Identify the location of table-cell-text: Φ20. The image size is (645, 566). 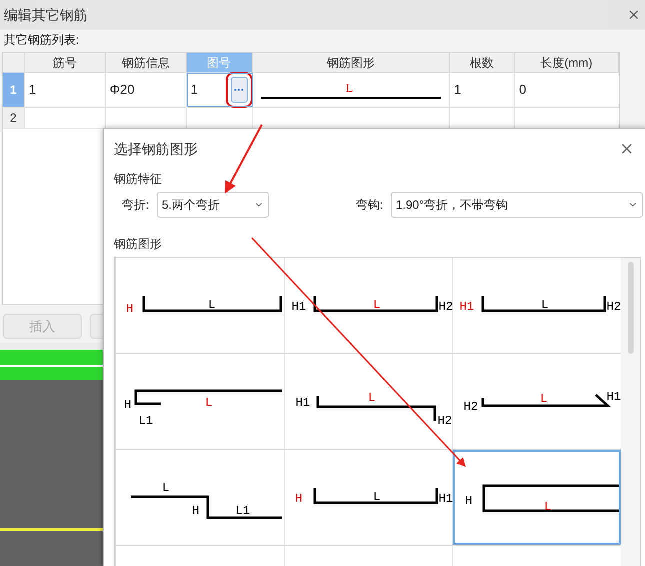
(122, 90).